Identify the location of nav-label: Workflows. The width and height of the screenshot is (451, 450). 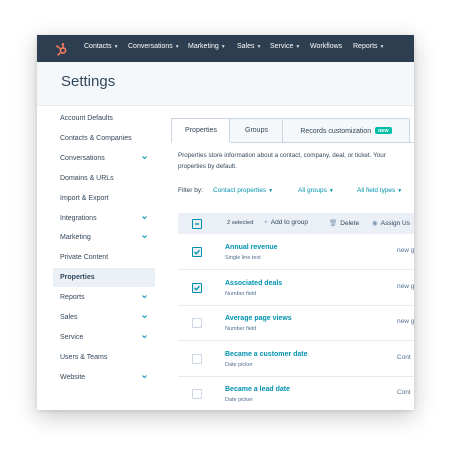
(326, 46).